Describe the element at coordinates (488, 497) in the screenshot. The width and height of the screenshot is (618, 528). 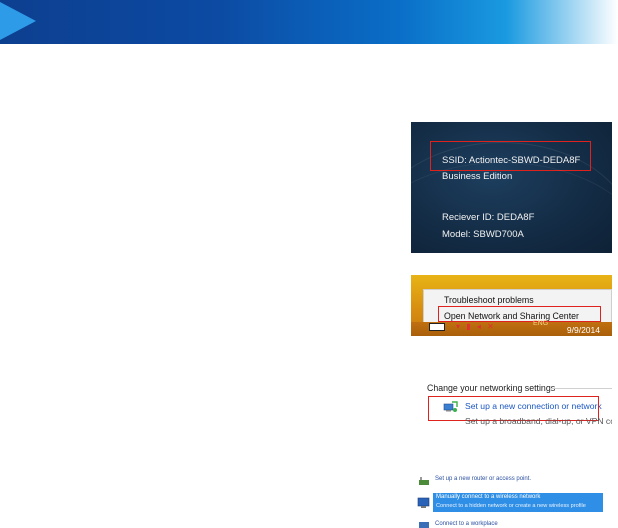
I see `option-manual-wireless-title: Manually connect to a wireless network` at that location.